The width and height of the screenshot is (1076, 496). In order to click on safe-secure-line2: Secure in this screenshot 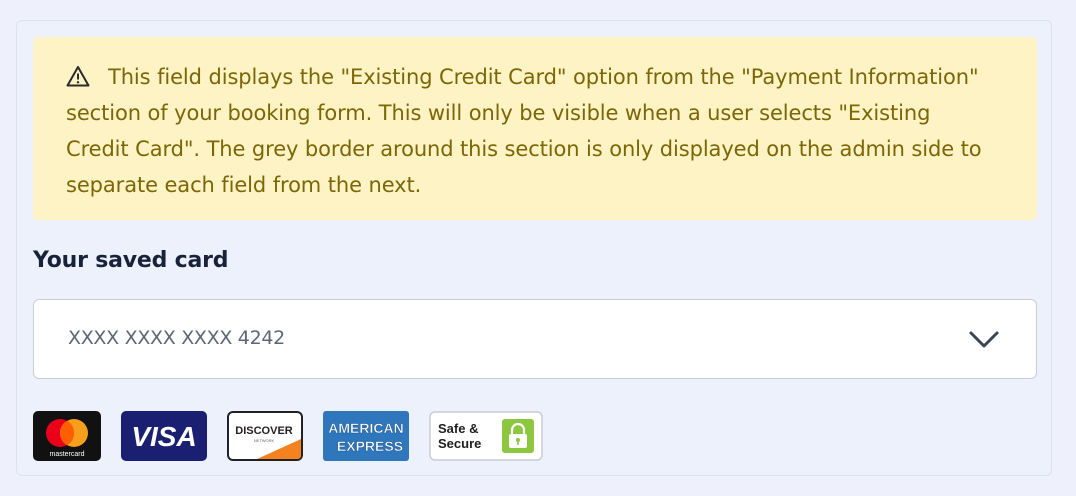, I will do `click(459, 443)`.